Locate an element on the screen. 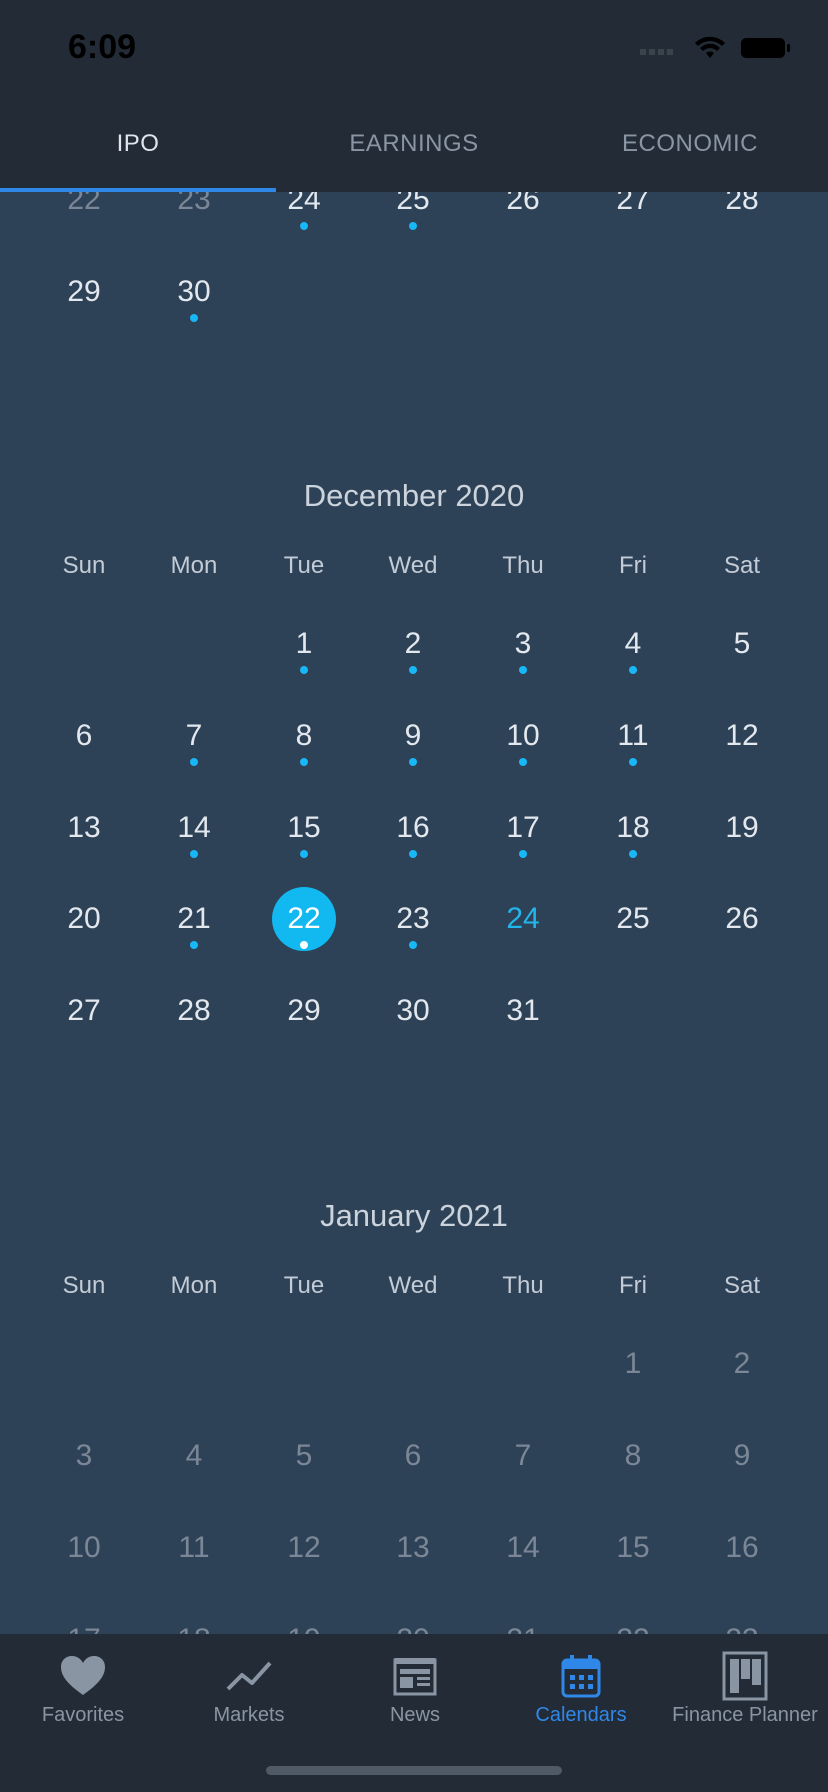 Image resolution: width=828 pixels, height=1792 pixels. calendar-day-selected: 22 is located at coordinates (304, 919).